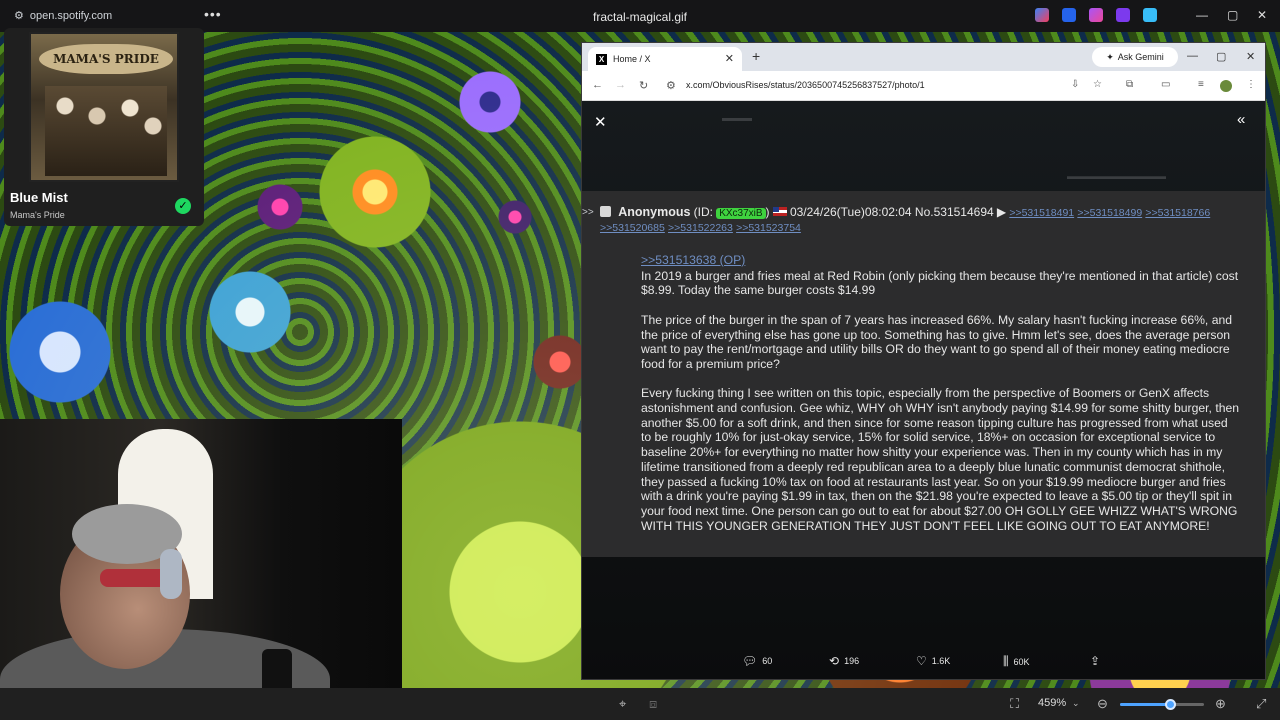 The width and height of the screenshot is (1280, 720). I want to click on fullscreen-icon: ⤢, so click(1261, 704).